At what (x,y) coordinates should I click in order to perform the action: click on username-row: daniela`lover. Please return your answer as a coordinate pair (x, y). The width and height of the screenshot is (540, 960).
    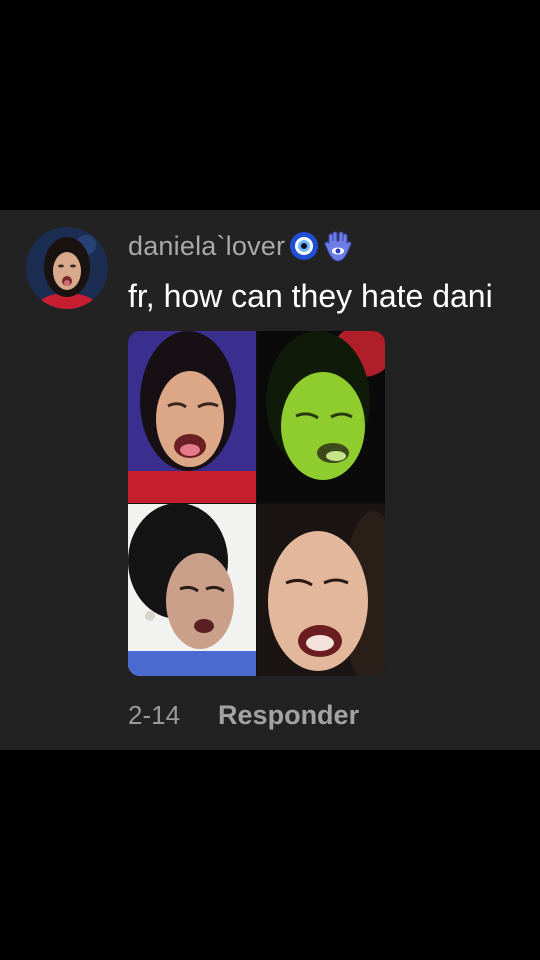
    Looking at the image, I should click on (240, 246).